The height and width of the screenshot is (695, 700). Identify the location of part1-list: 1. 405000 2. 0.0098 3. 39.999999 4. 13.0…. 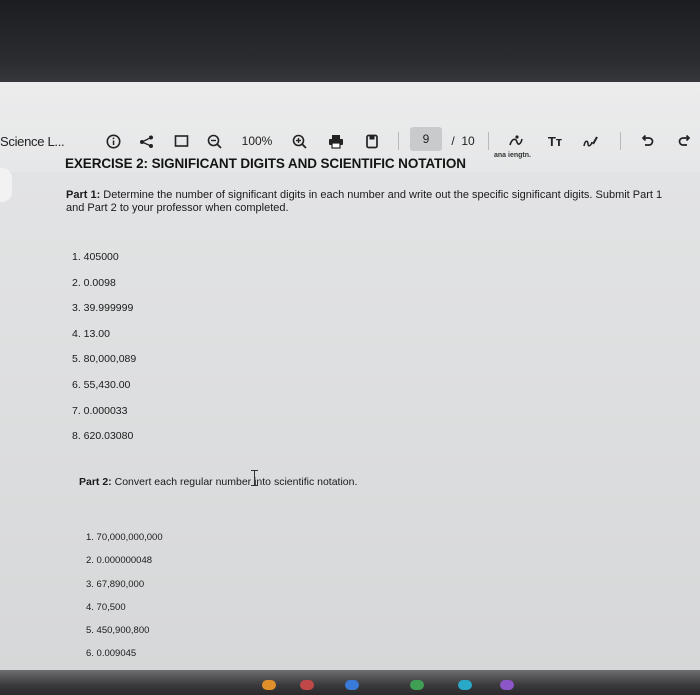
(104, 347).